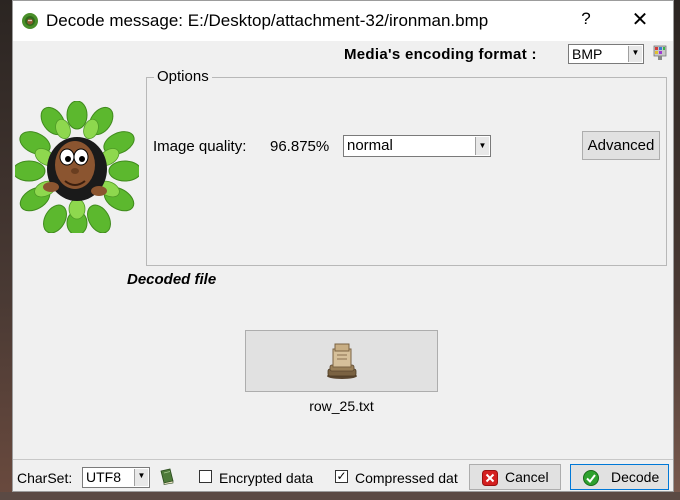 This screenshot has width=680, height=500. Describe the element at coordinates (606, 54) in the screenshot. I see `encoding-format-select: BMP ▼` at that location.